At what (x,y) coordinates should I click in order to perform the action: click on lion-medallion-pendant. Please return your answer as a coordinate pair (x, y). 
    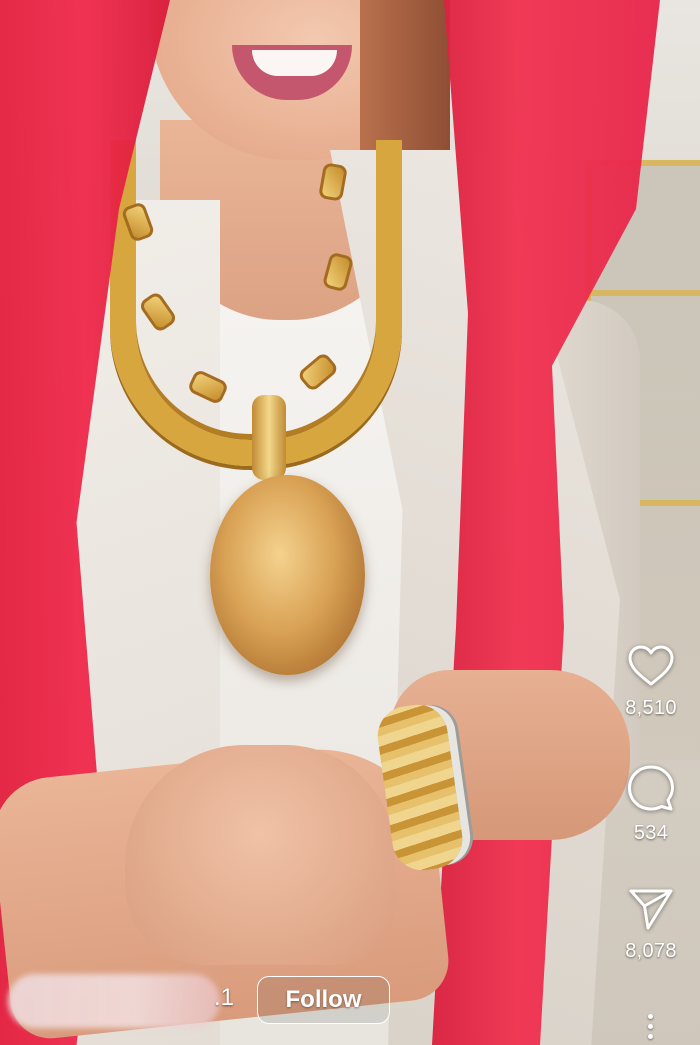
    Looking at the image, I should click on (287, 575).